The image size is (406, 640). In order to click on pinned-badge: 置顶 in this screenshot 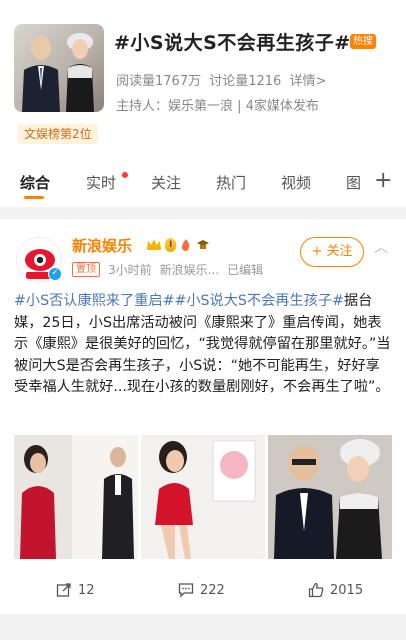, I will do `click(86, 269)`.